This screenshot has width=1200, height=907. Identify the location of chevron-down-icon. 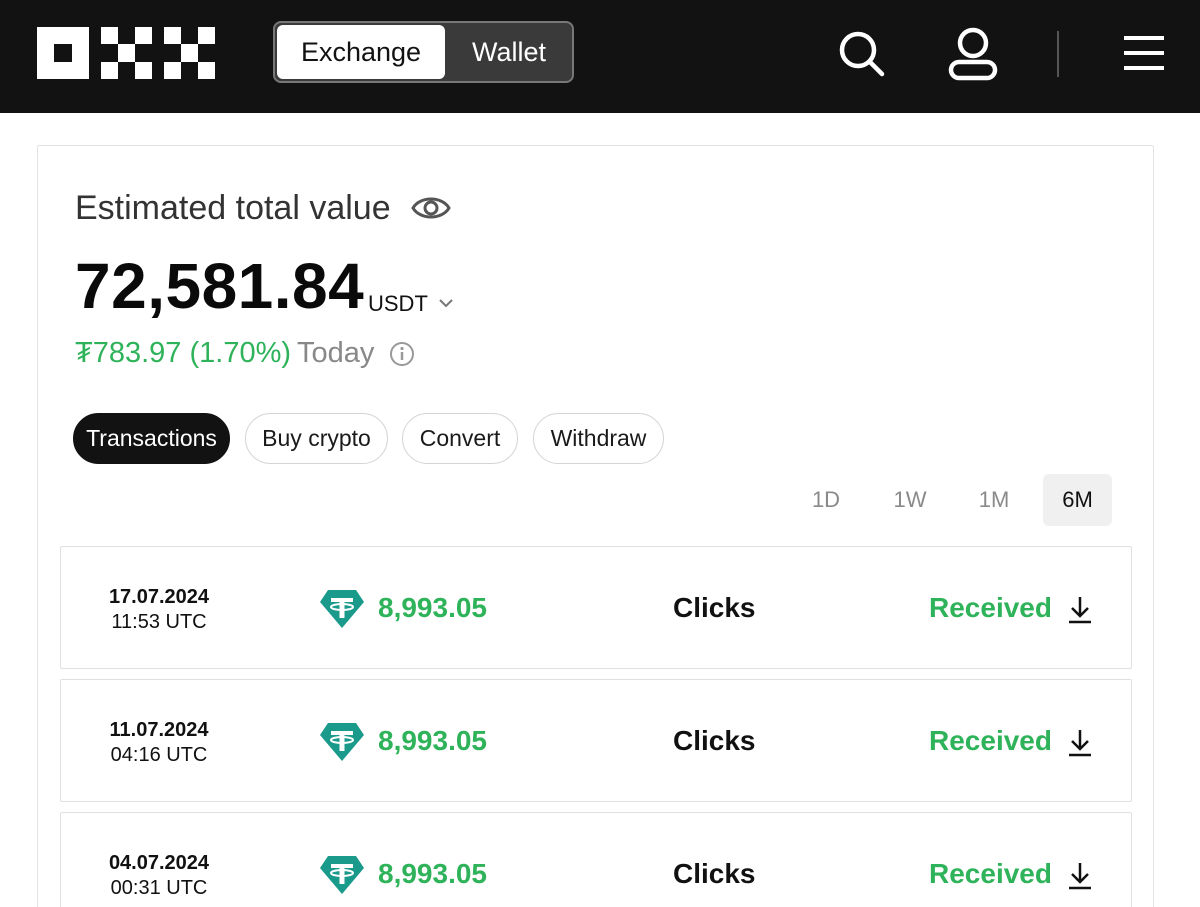
(446, 303).